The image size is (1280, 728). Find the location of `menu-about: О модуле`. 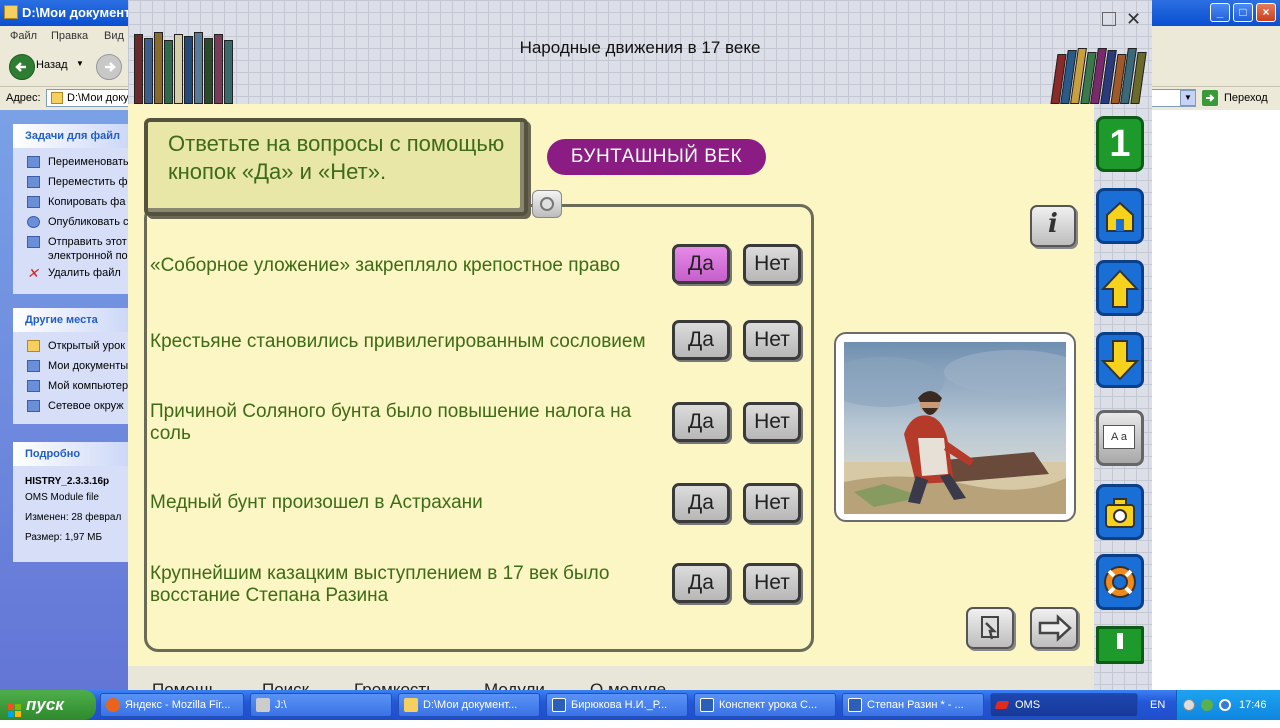

menu-about: О модуле is located at coordinates (628, 685).